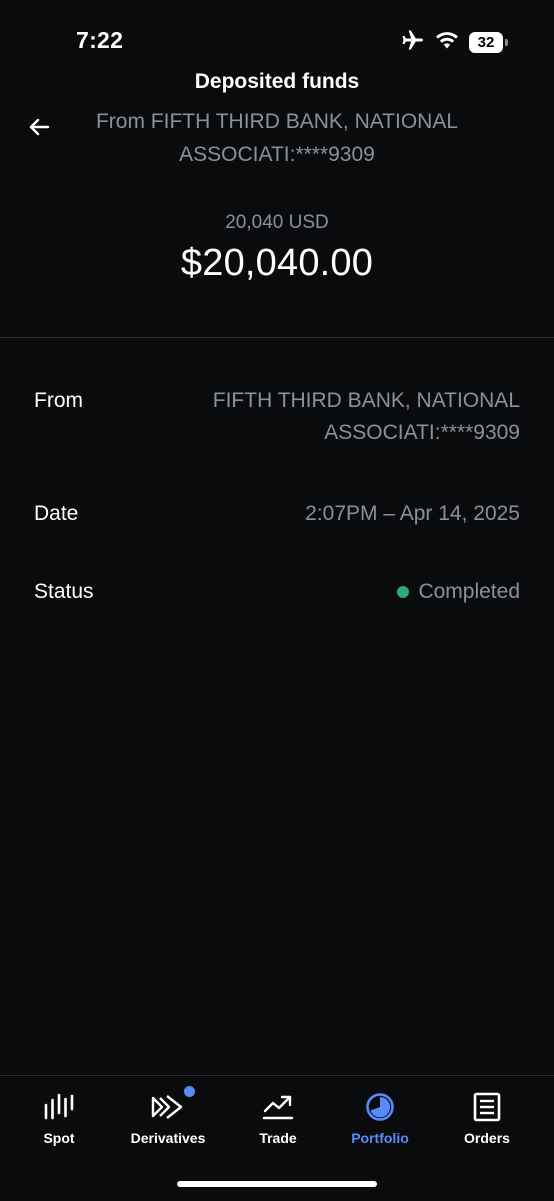 The image size is (554, 1201). I want to click on date-label: Date, so click(56, 513).